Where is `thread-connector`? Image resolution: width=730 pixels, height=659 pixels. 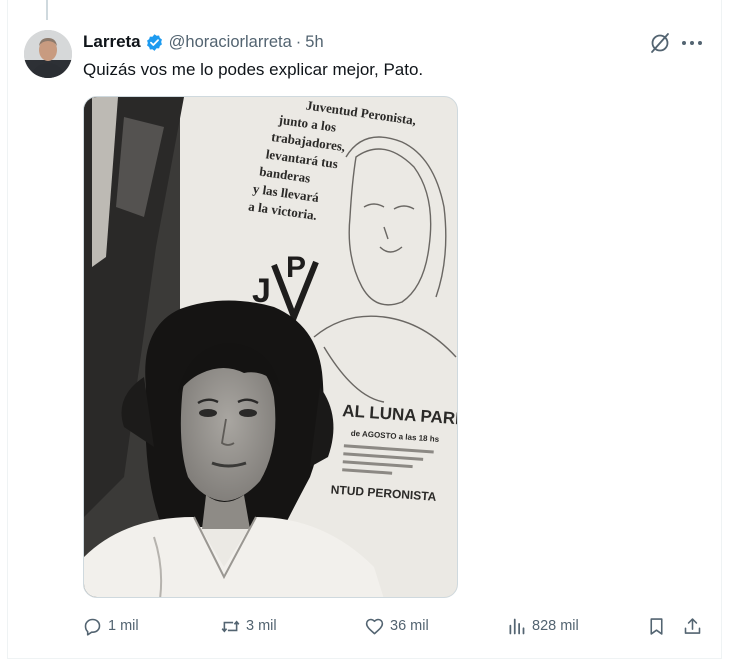 thread-connector is located at coordinates (47, 10).